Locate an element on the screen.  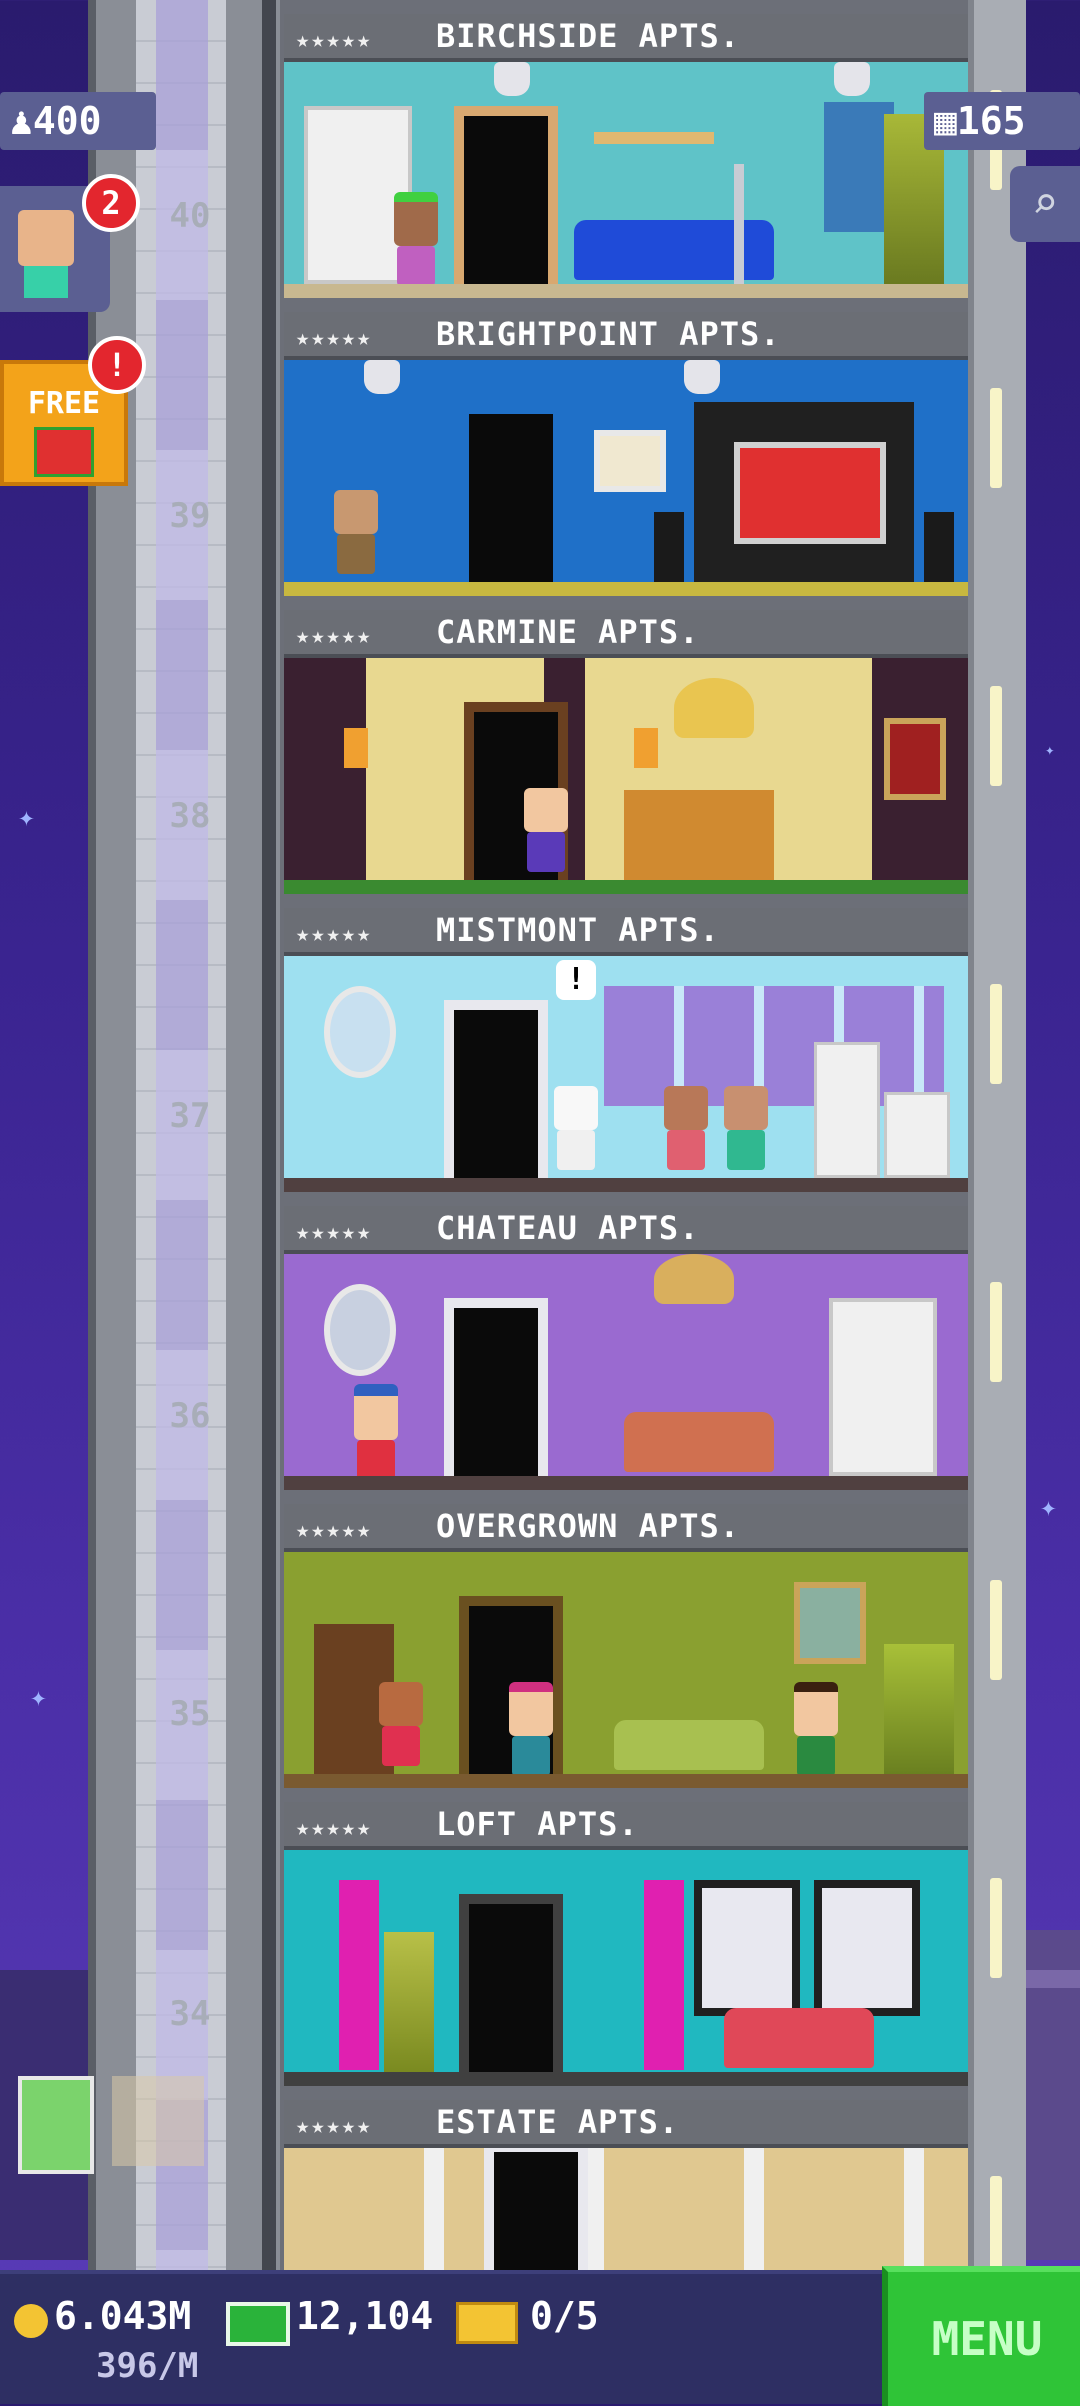
floor-brightpoint: ★★★★★ BRIGHTPOINT APTS. is located at coordinates (626, 461).